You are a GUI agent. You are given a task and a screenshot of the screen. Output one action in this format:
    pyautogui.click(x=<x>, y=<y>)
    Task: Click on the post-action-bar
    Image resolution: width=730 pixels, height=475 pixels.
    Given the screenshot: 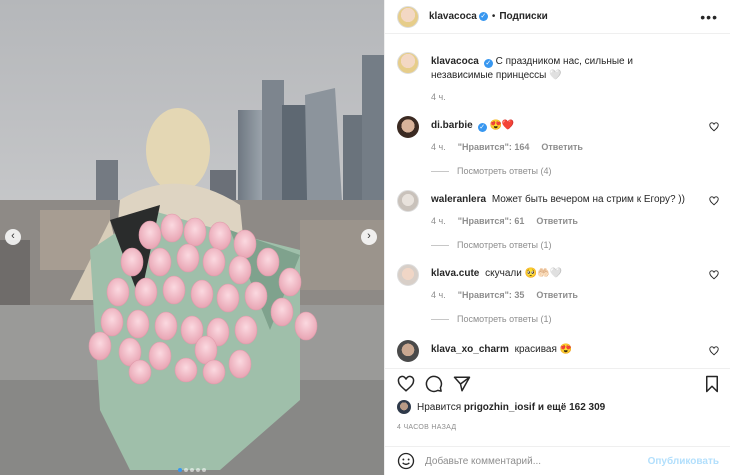 What is the action you would take?
    pyautogui.click(x=557, y=383)
    